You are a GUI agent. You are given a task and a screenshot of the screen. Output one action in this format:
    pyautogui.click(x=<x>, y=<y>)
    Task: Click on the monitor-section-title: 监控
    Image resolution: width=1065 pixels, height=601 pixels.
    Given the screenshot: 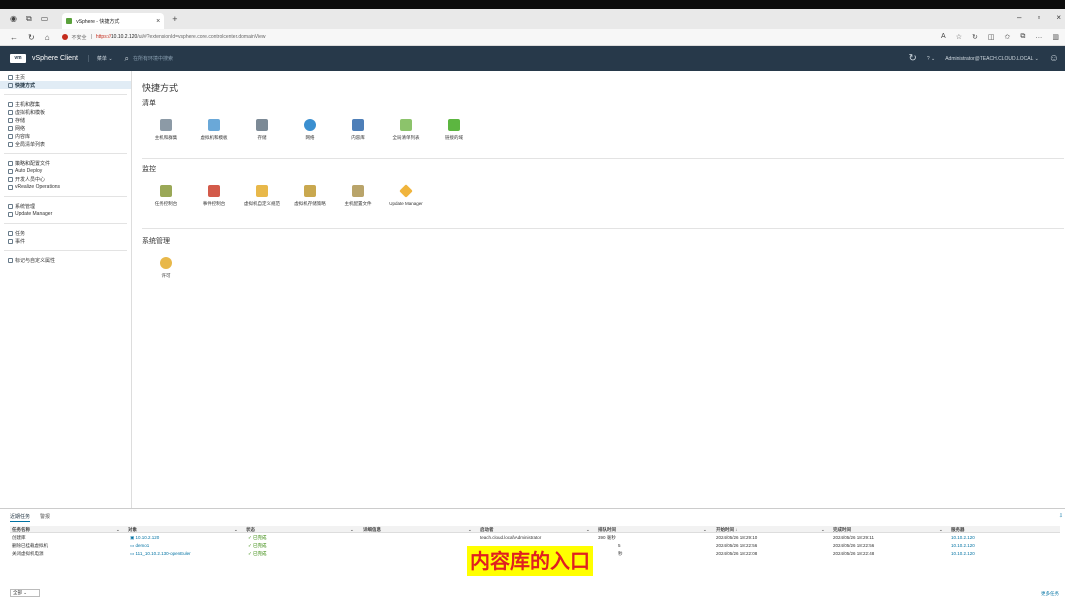 What is the action you would take?
    pyautogui.click(x=149, y=169)
    